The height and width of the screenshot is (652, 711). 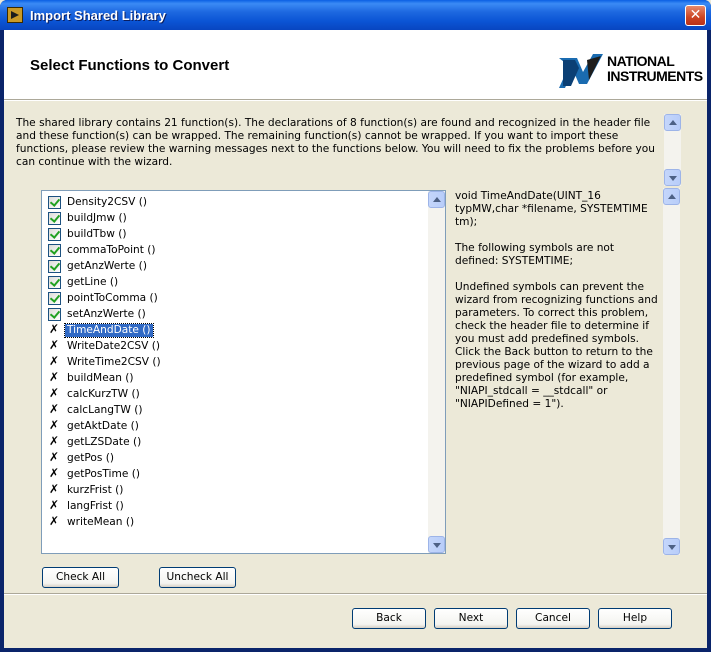 What do you see at coordinates (197, 577) in the screenshot?
I see `uncheck-all-button: Uncheck All` at bounding box center [197, 577].